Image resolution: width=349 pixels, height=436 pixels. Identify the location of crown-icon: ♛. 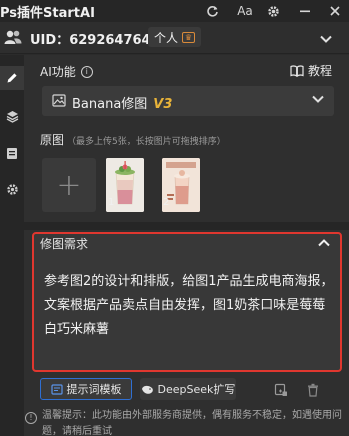
(189, 37).